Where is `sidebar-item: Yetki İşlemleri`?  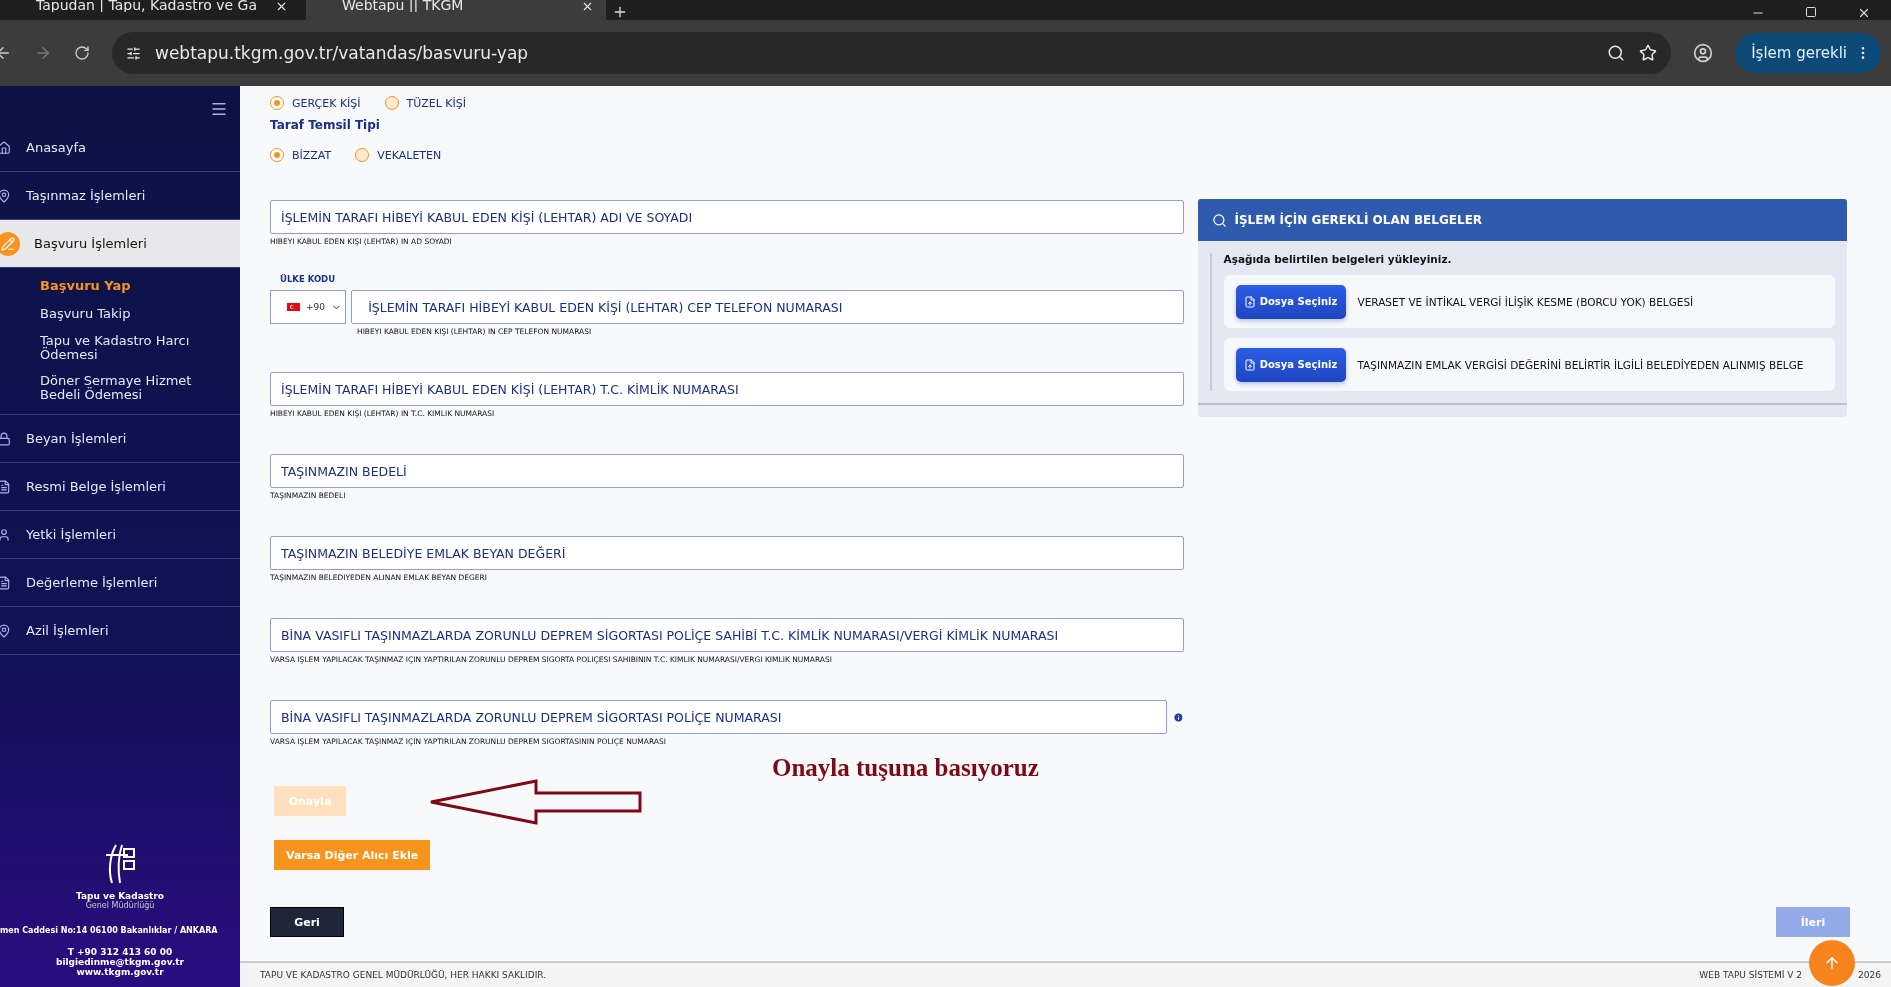
sidebar-item: Yetki İşlemleri is located at coordinates (120, 535).